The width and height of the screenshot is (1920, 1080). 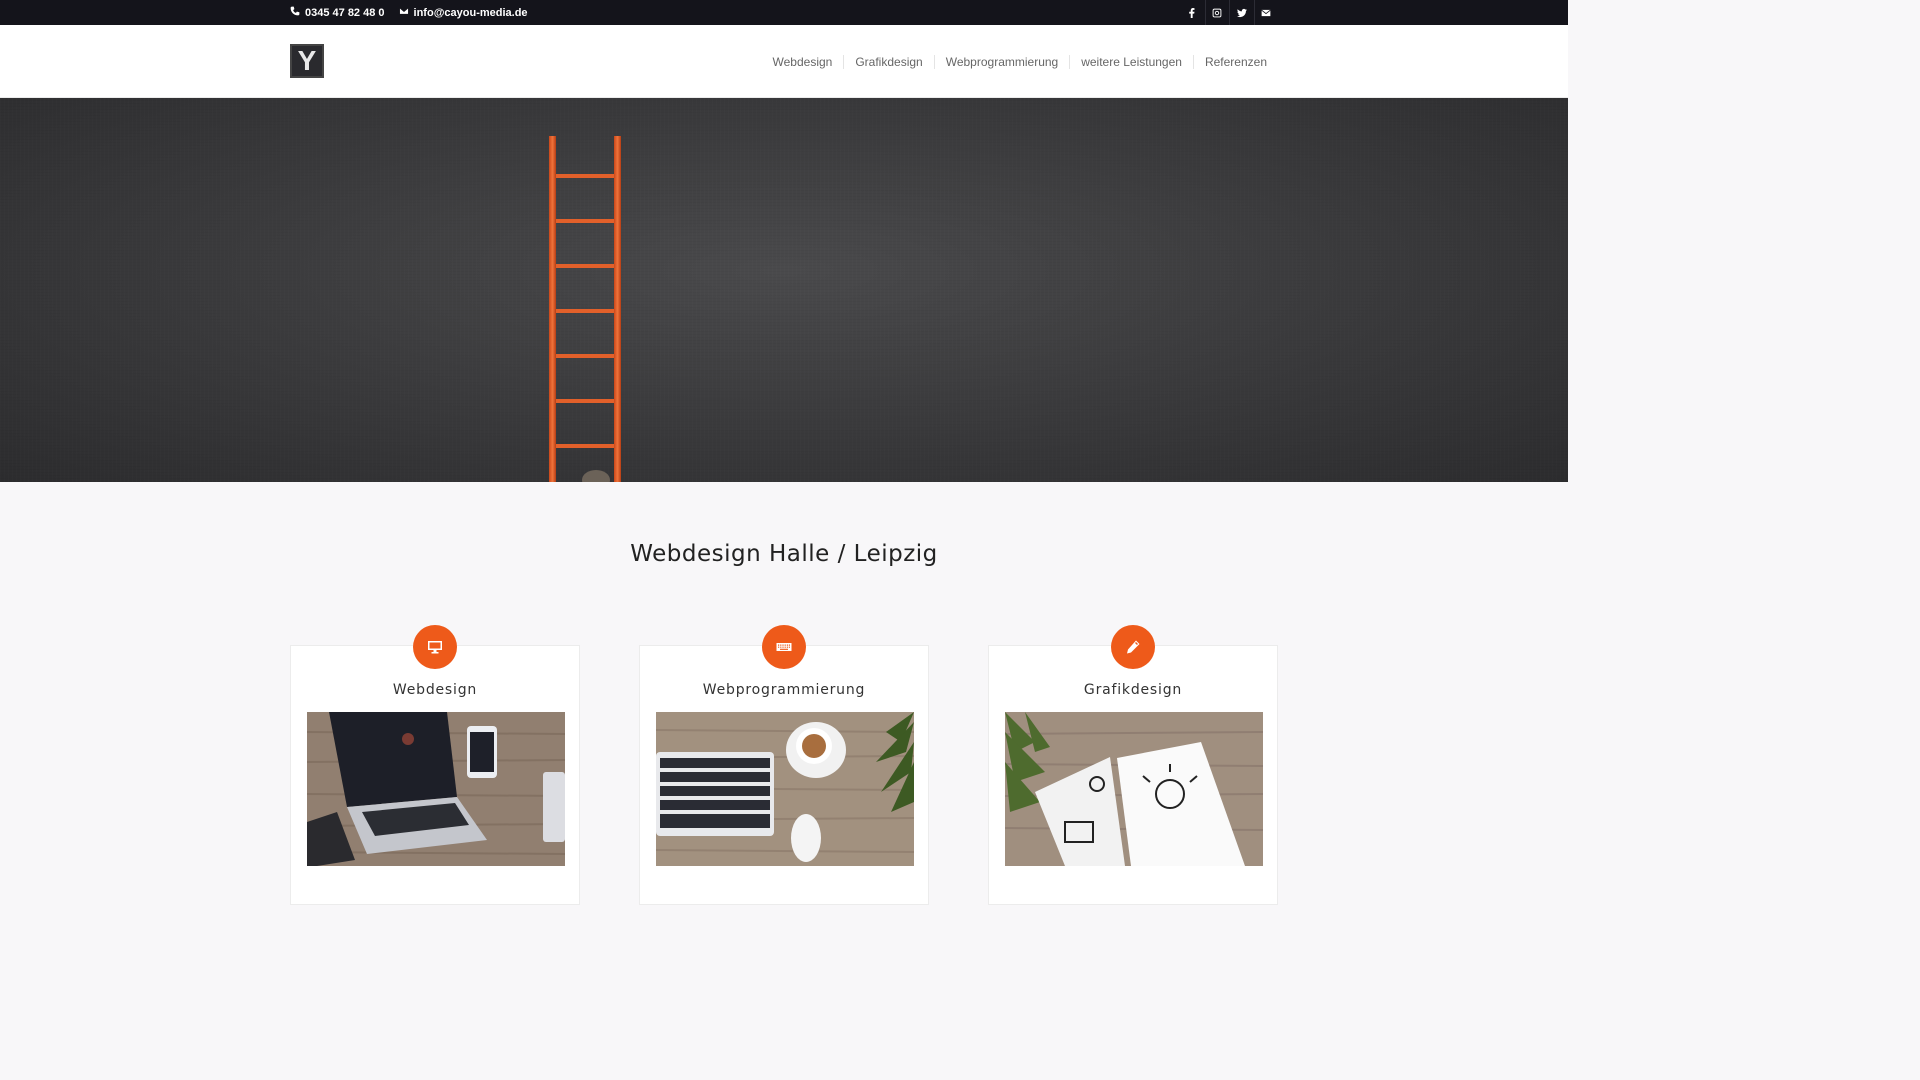 I want to click on page-title: Webdesign Halle / Leipzig, so click(x=784, y=554).